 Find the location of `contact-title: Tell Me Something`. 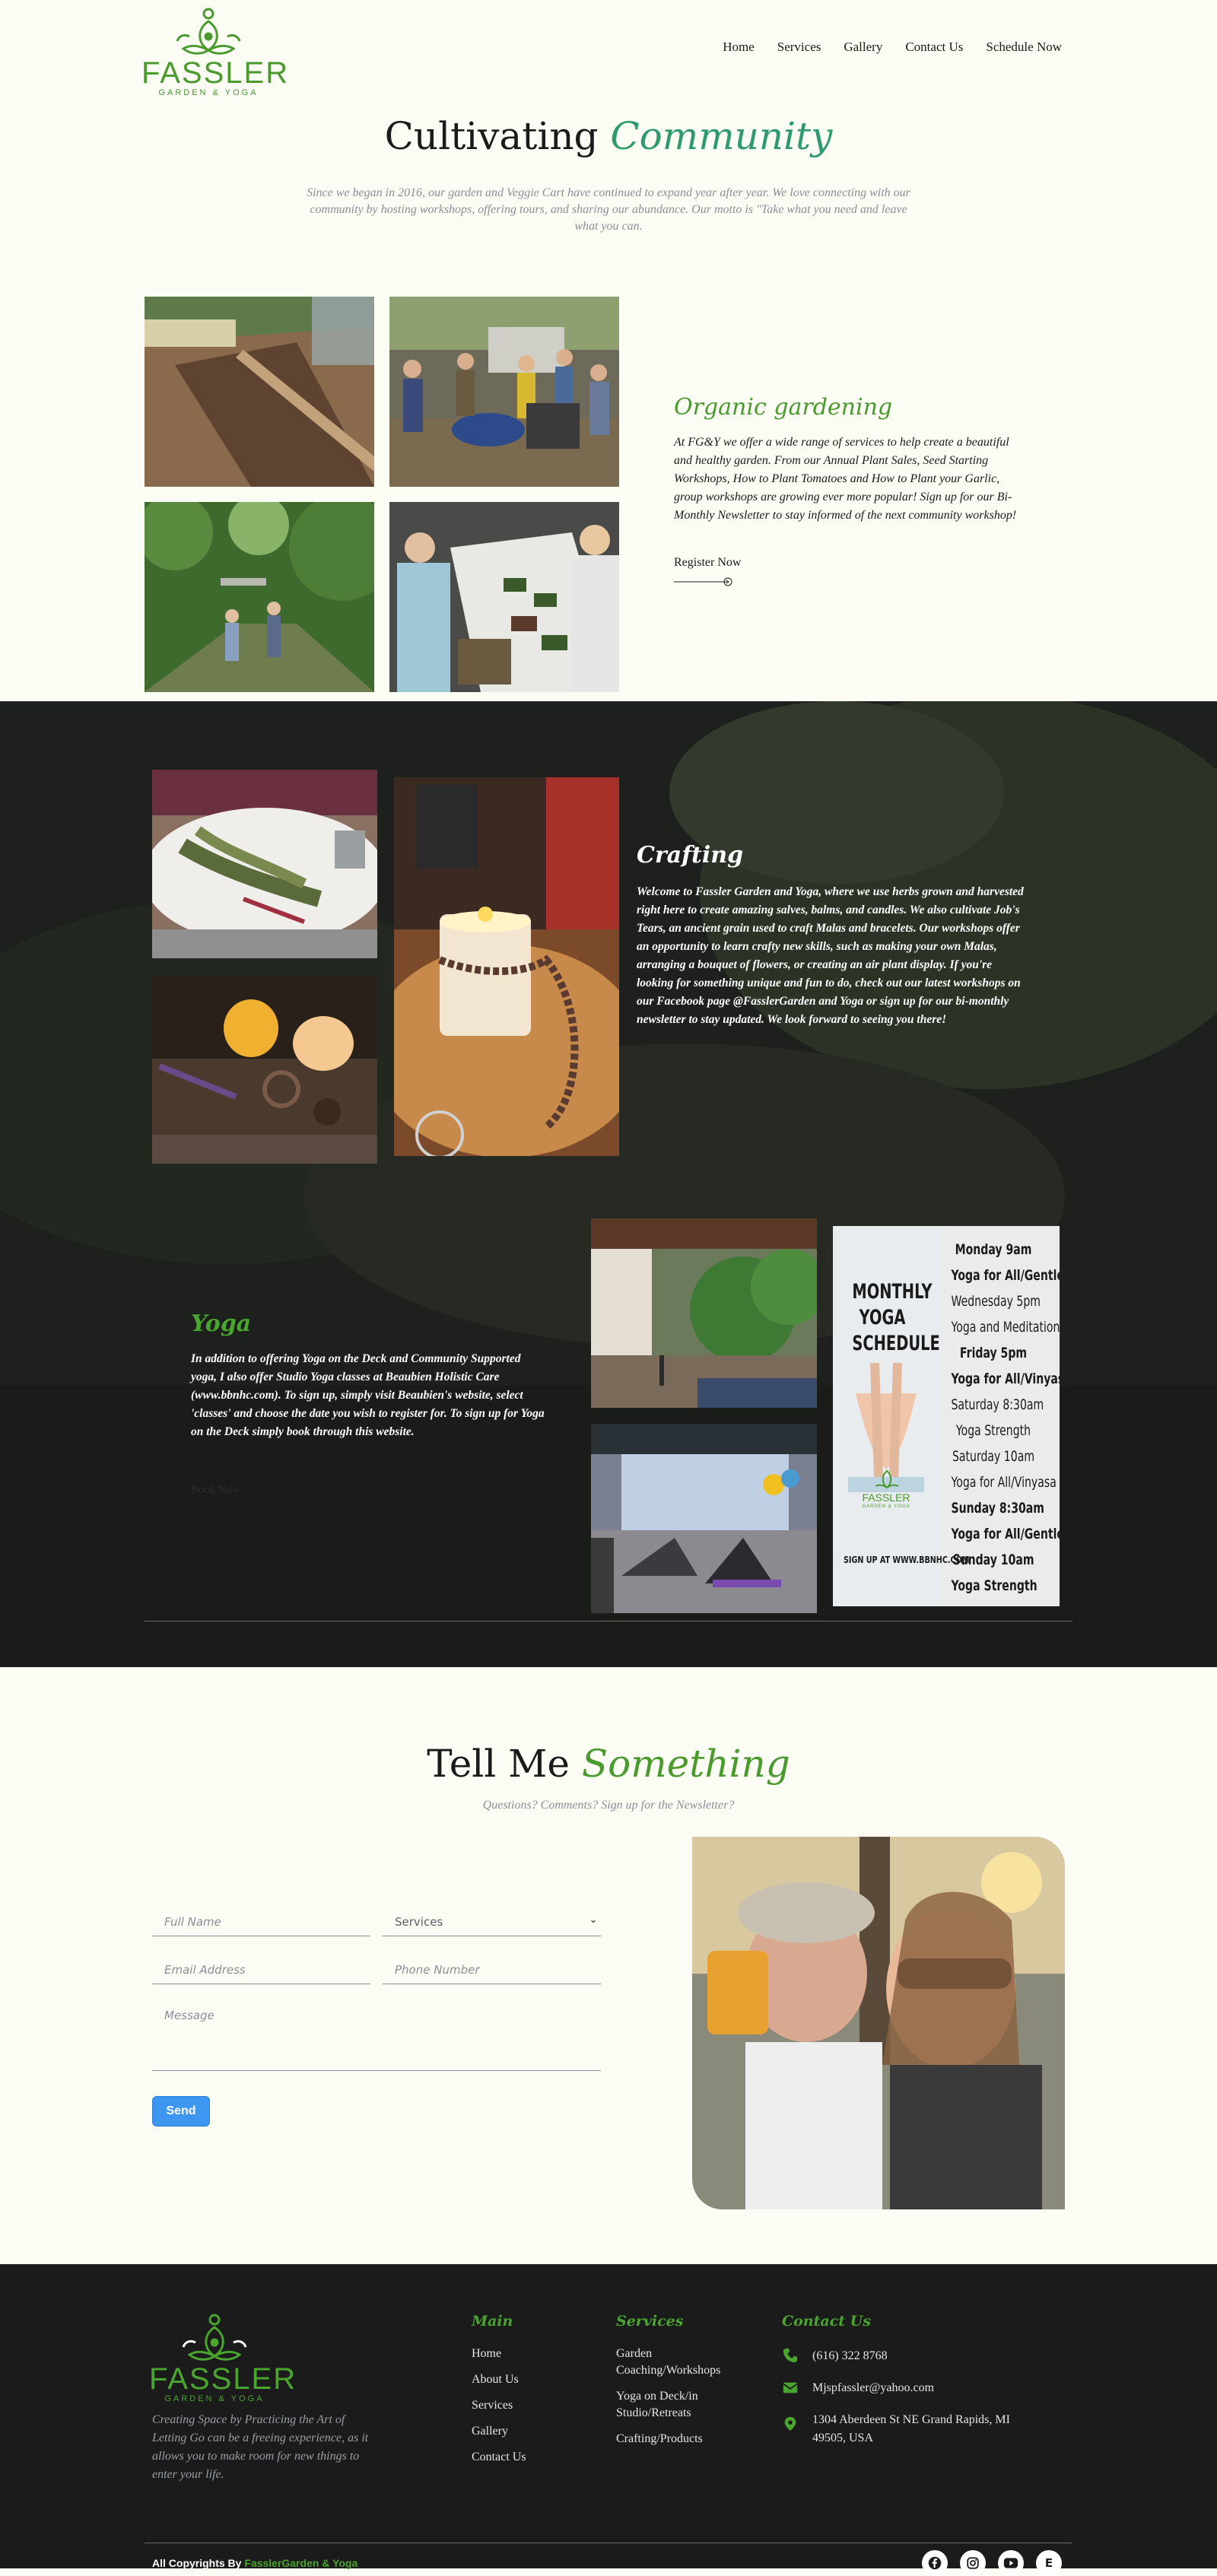

contact-title: Tell Me Something is located at coordinates (608, 1764).